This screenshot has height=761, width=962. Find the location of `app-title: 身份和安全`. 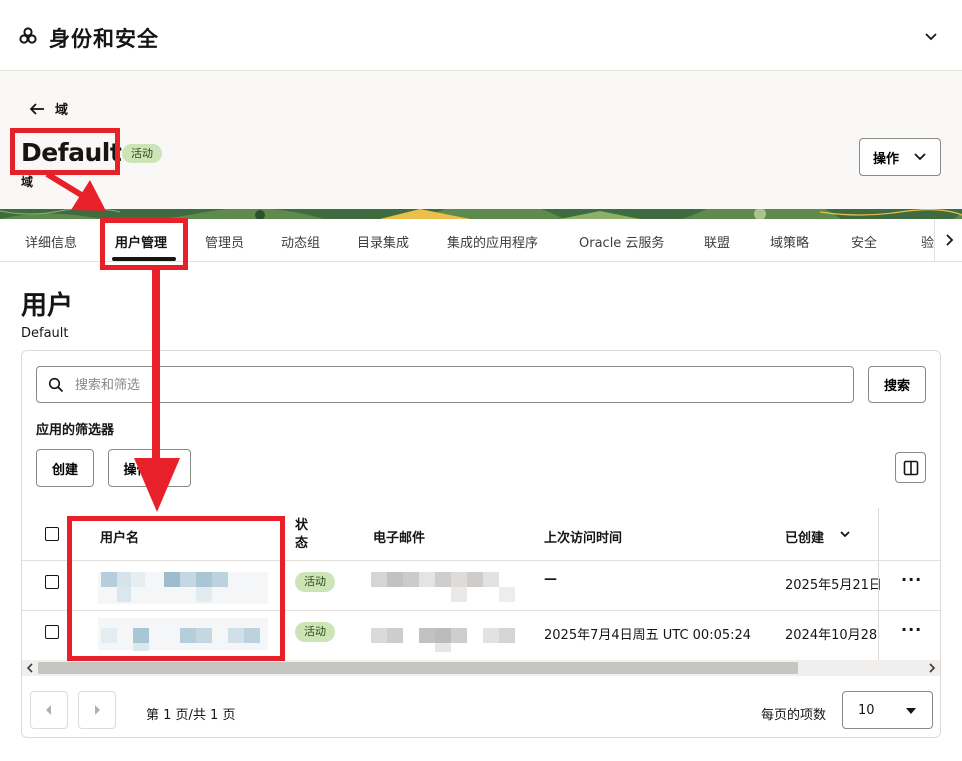

app-title: 身份和安全 is located at coordinates (104, 39).